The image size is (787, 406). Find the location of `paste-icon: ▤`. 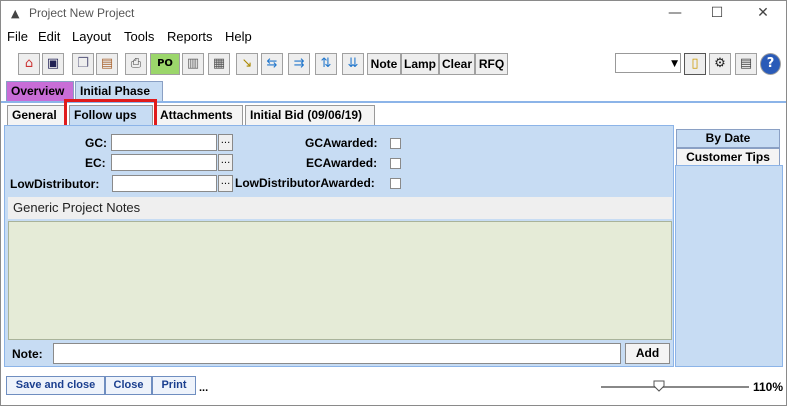

paste-icon: ▤ is located at coordinates (107, 64).